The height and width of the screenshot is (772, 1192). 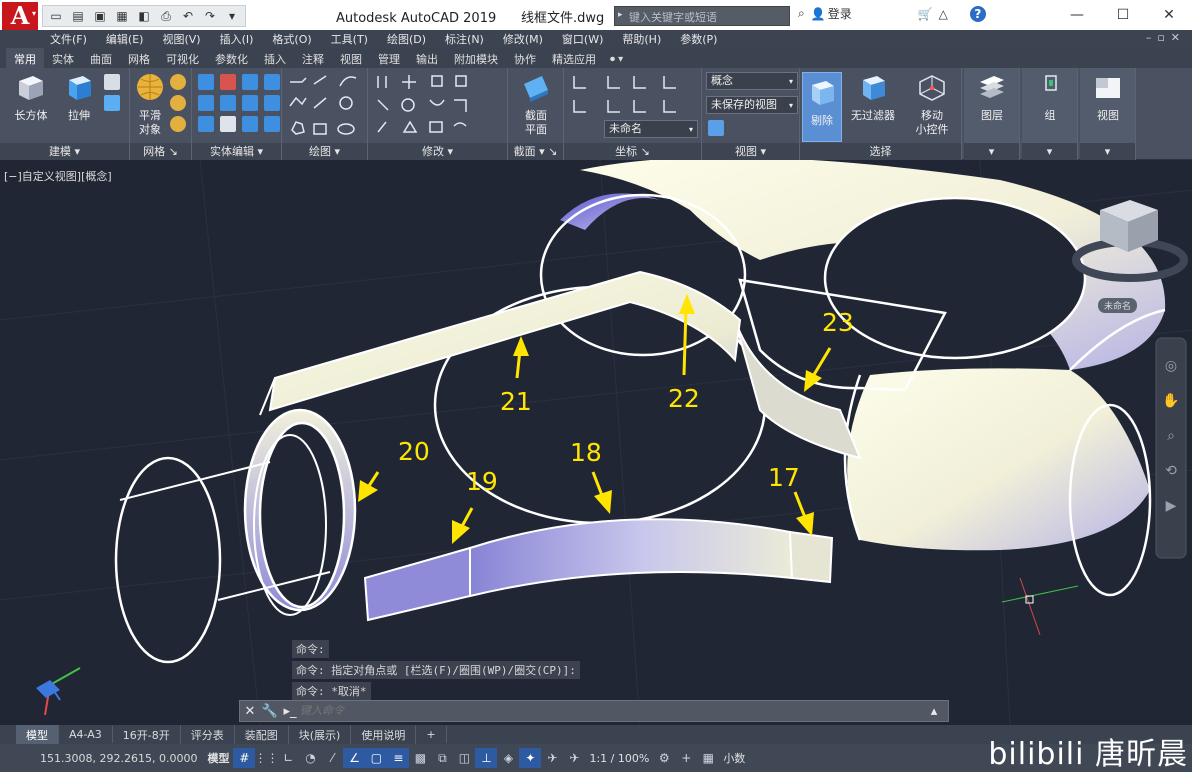 I want to click on annotation-visibility-icon: ✈, so click(x=552, y=758).